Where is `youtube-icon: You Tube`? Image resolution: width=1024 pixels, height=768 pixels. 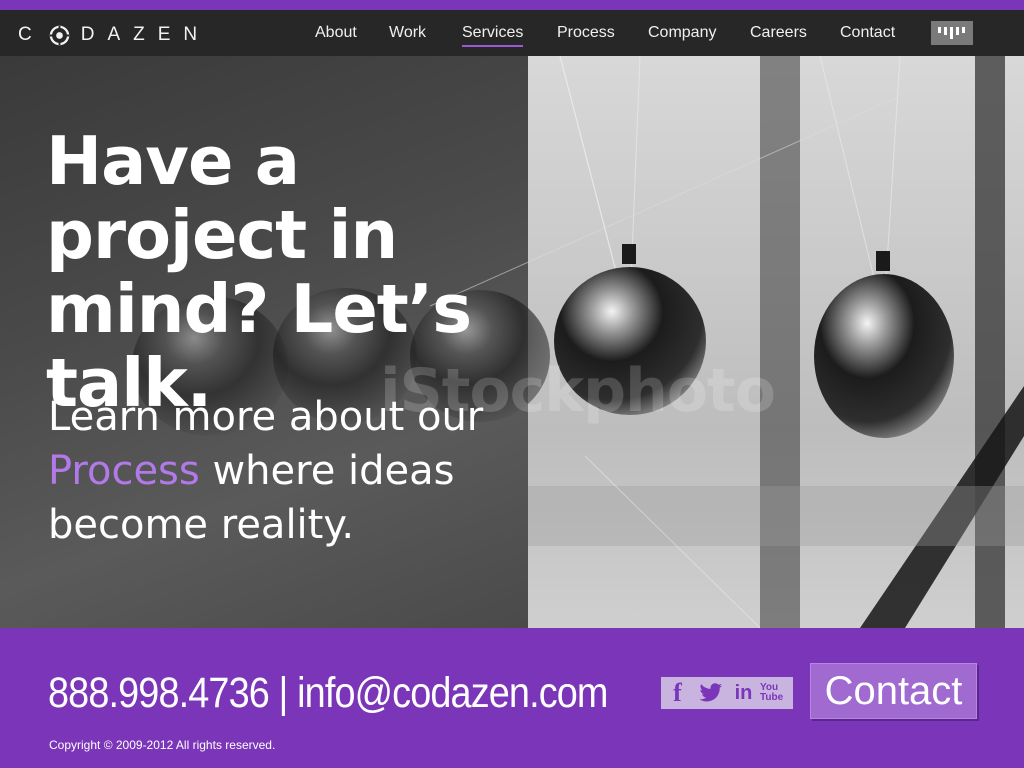
youtube-icon: You Tube is located at coordinates (776, 693).